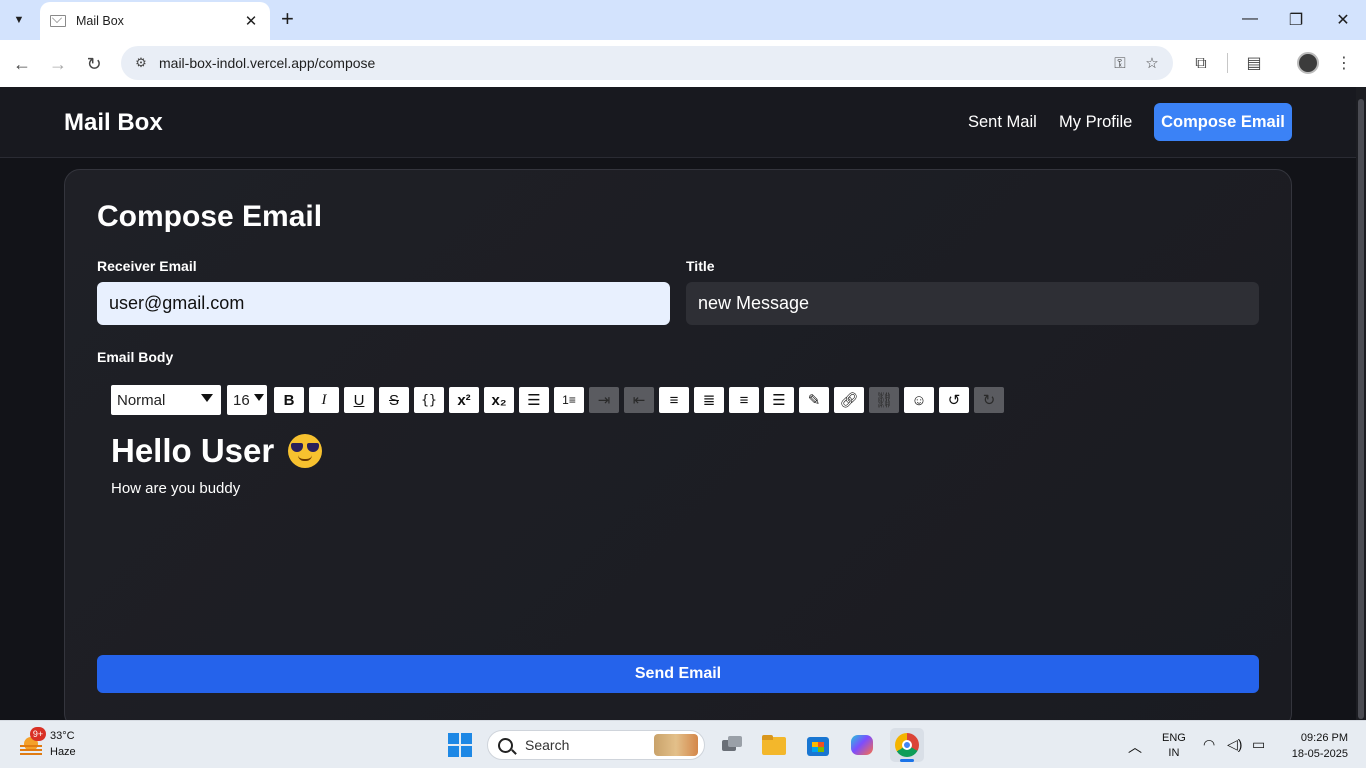  What do you see at coordinates (324, 400) in the screenshot?
I see `italic-icon: I` at bounding box center [324, 400].